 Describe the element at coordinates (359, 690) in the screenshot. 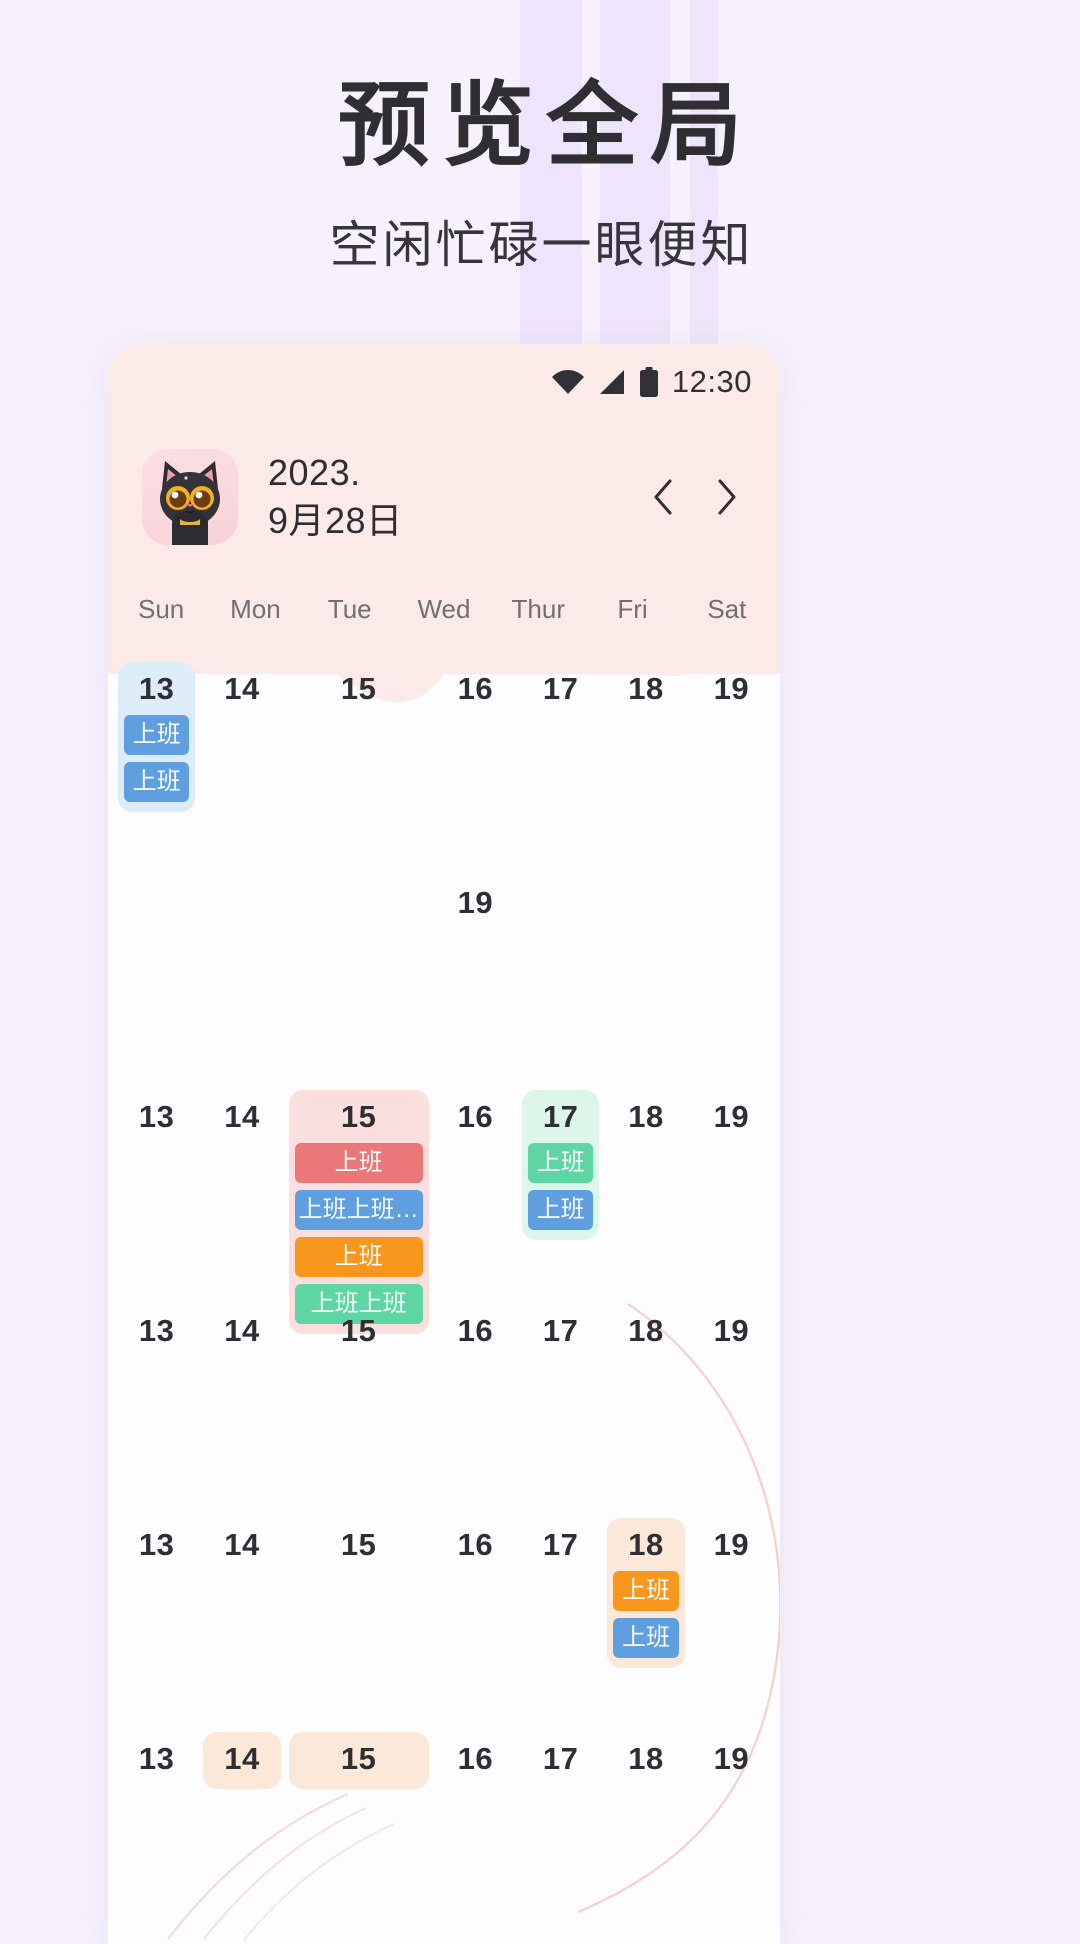

I see `calendar-cell-inner: 15` at that location.